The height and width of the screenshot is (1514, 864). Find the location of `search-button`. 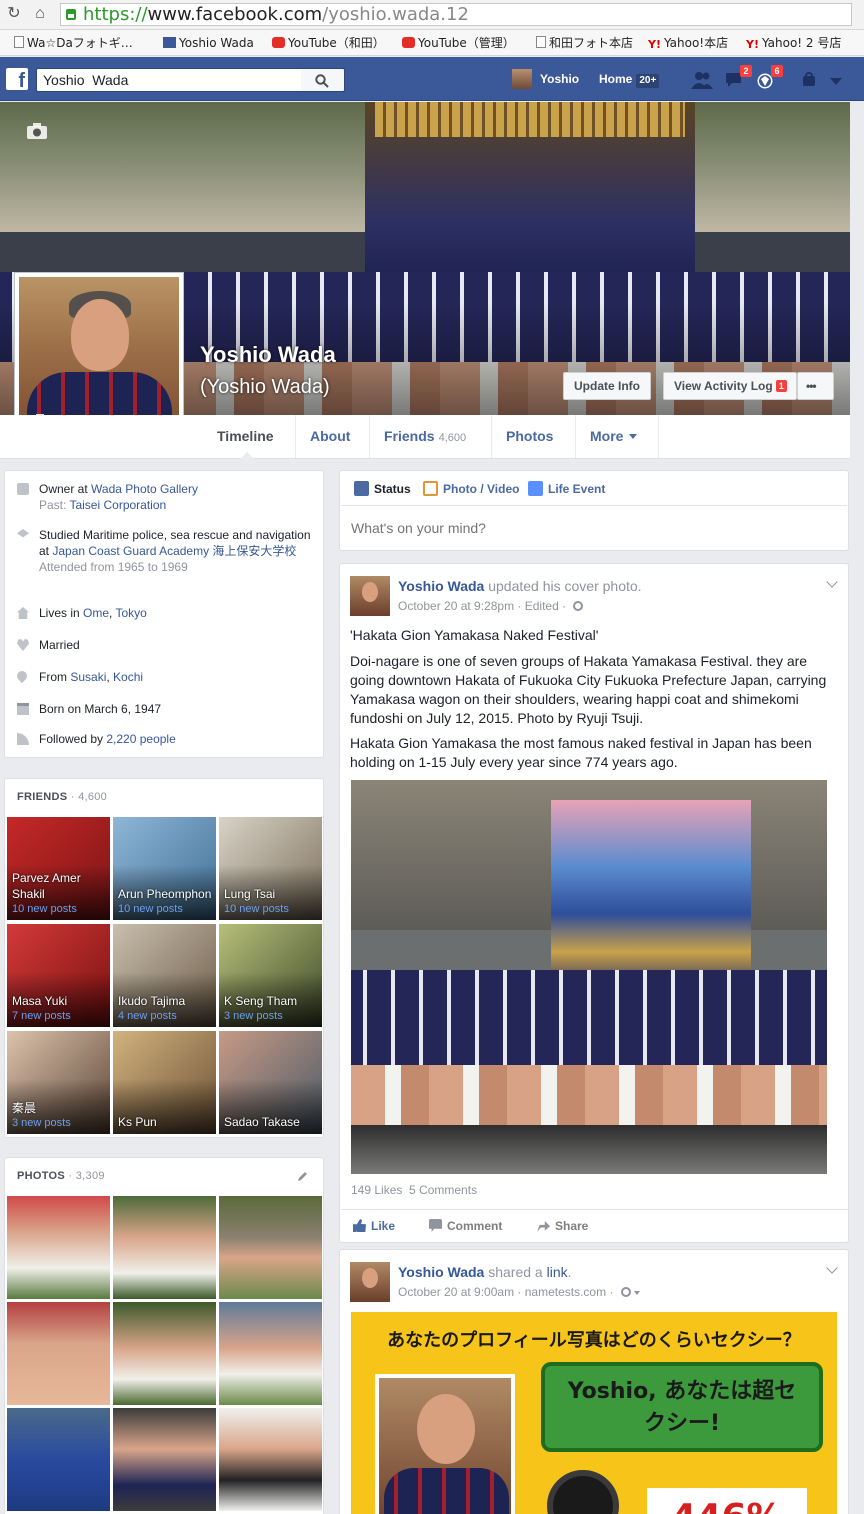

search-button is located at coordinates (323, 80).